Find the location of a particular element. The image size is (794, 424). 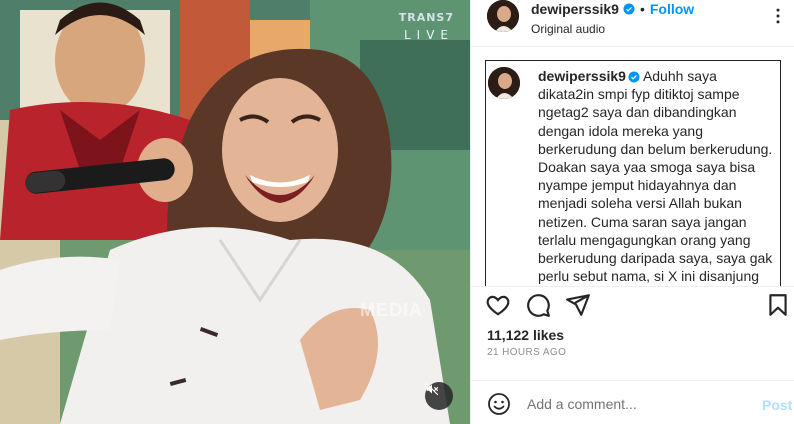

likes-count: 11,122 likes is located at coordinates (525, 335).